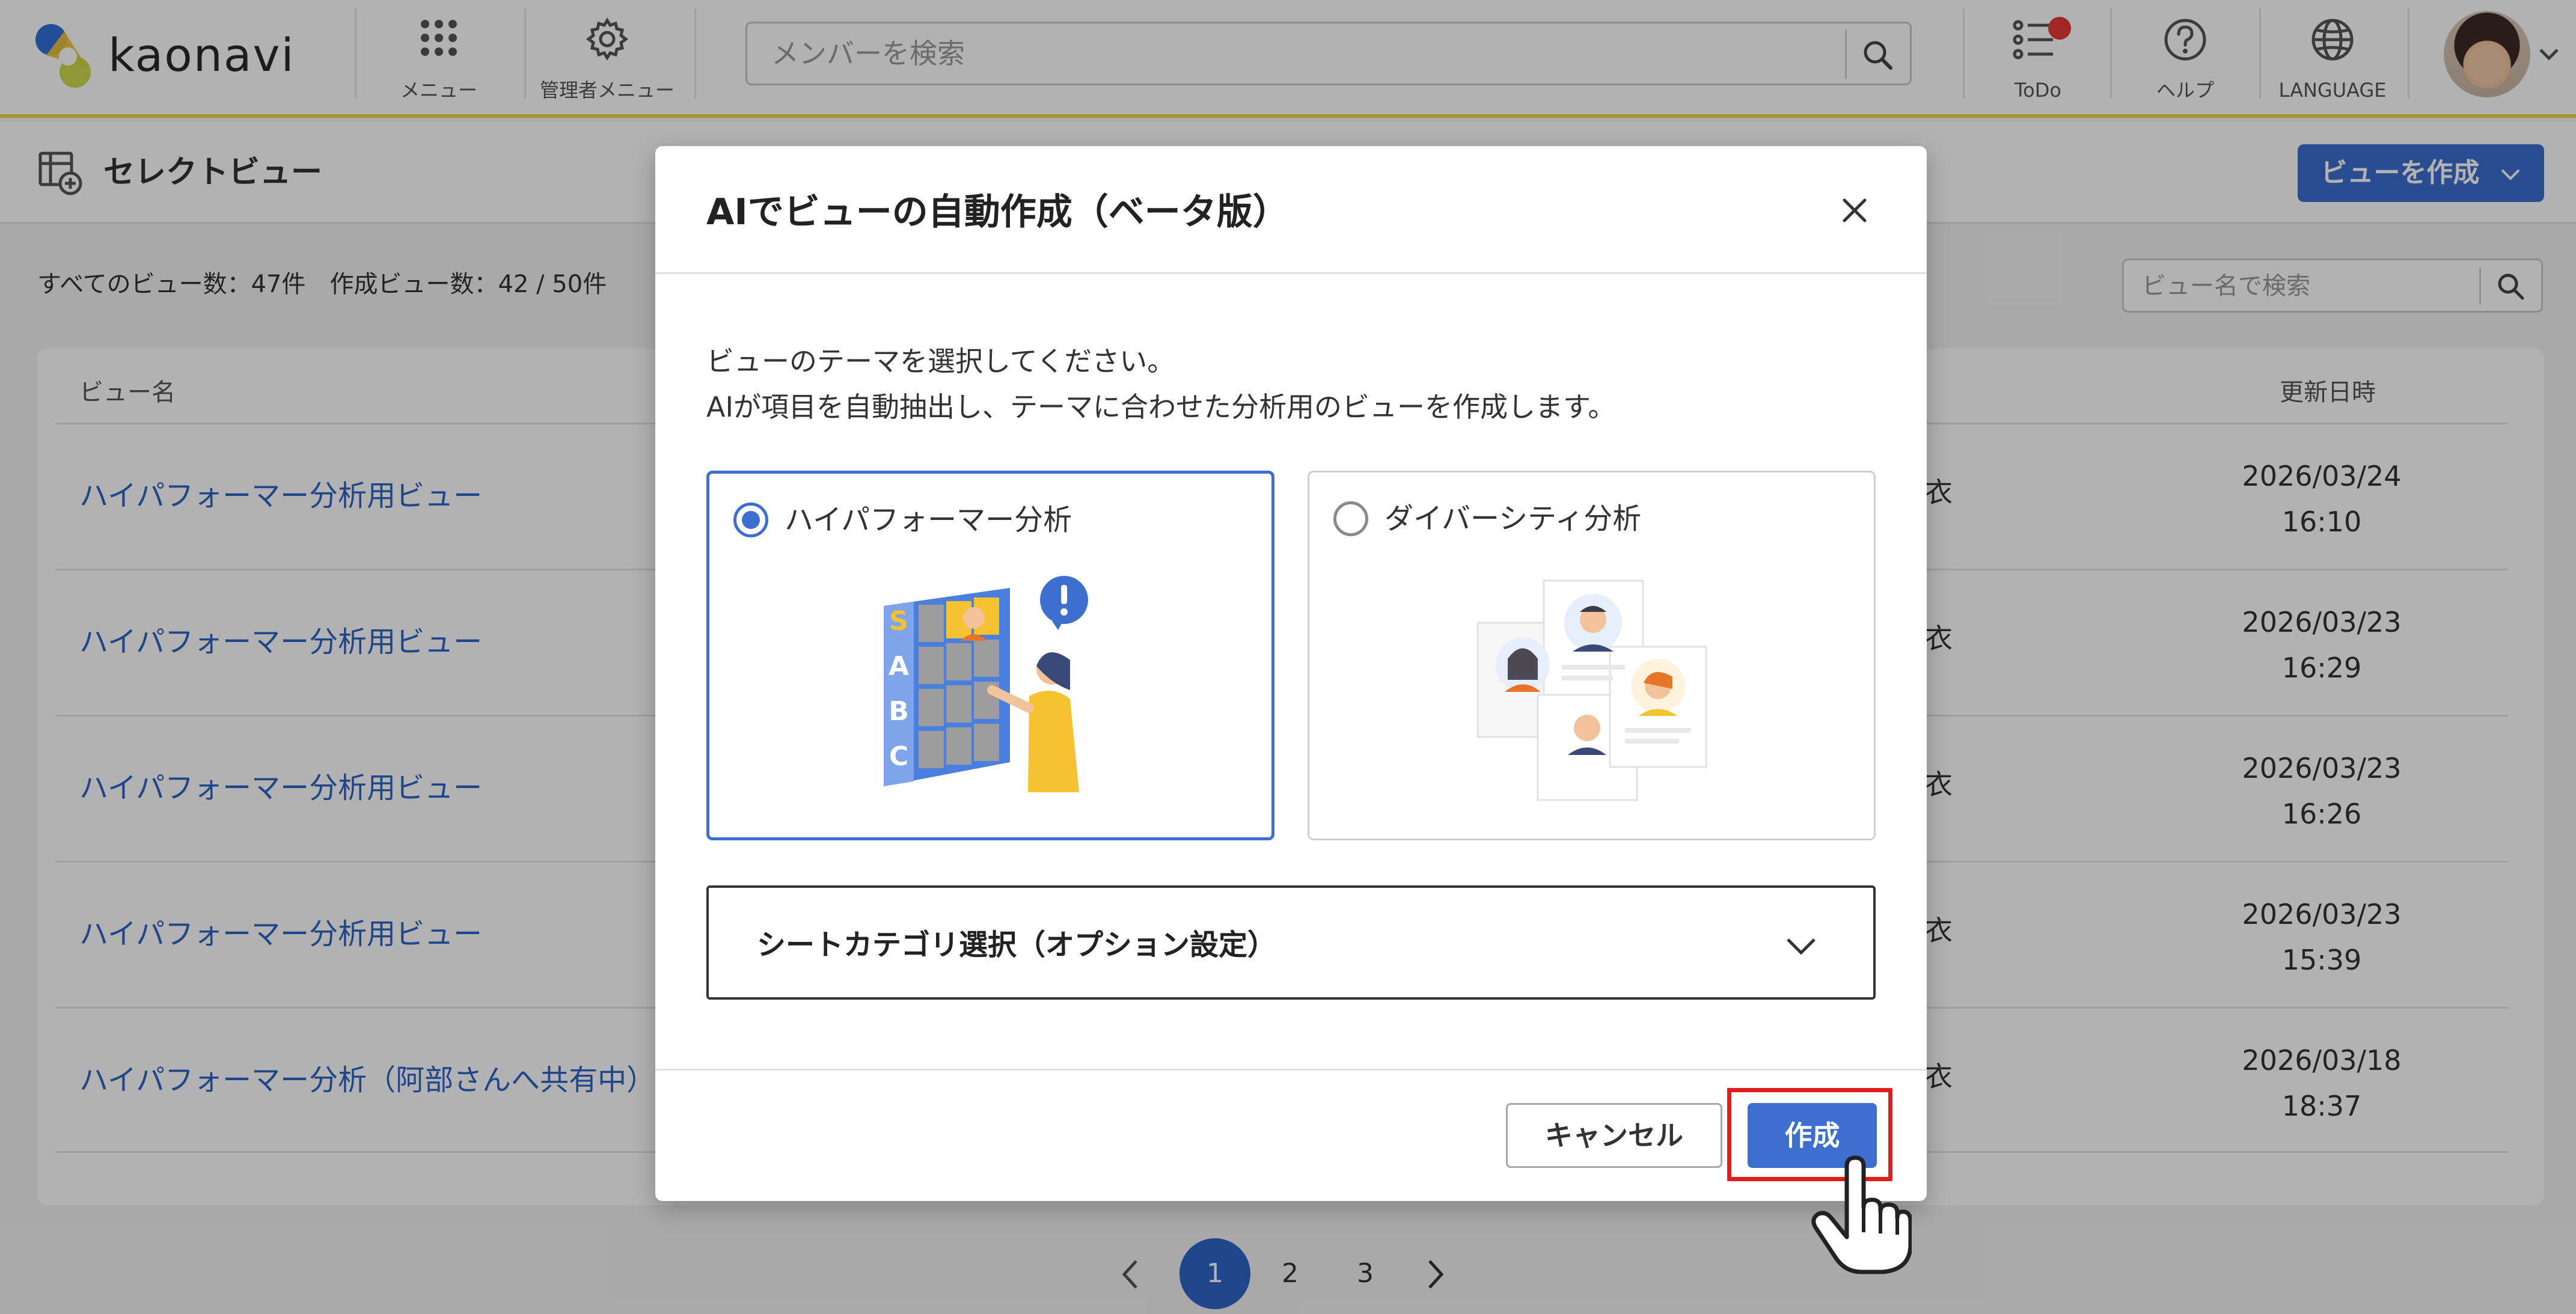  I want to click on option-high-performer: ハイパフォーマー分析 S A B C, so click(990, 655).